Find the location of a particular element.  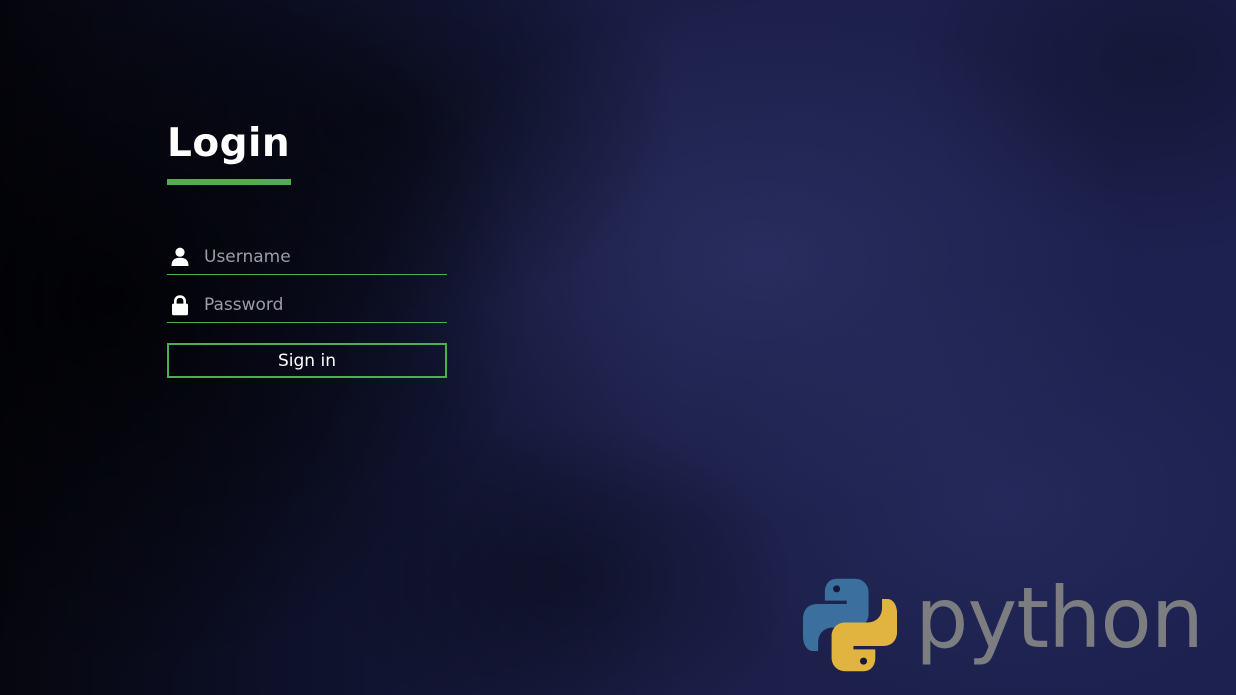

python-logo: python is located at coordinates (1003, 625).